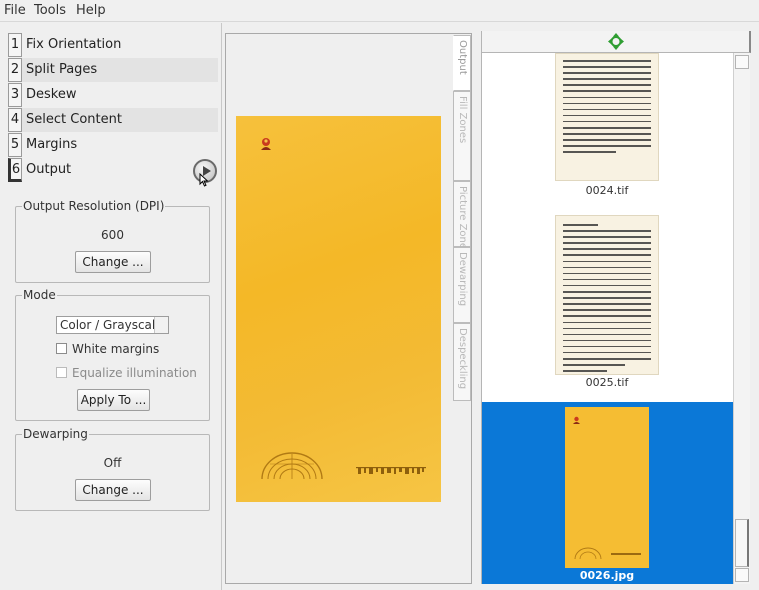  What do you see at coordinates (134, 373) in the screenshot?
I see `equalize-illumination-label: Equalize illumination` at bounding box center [134, 373].